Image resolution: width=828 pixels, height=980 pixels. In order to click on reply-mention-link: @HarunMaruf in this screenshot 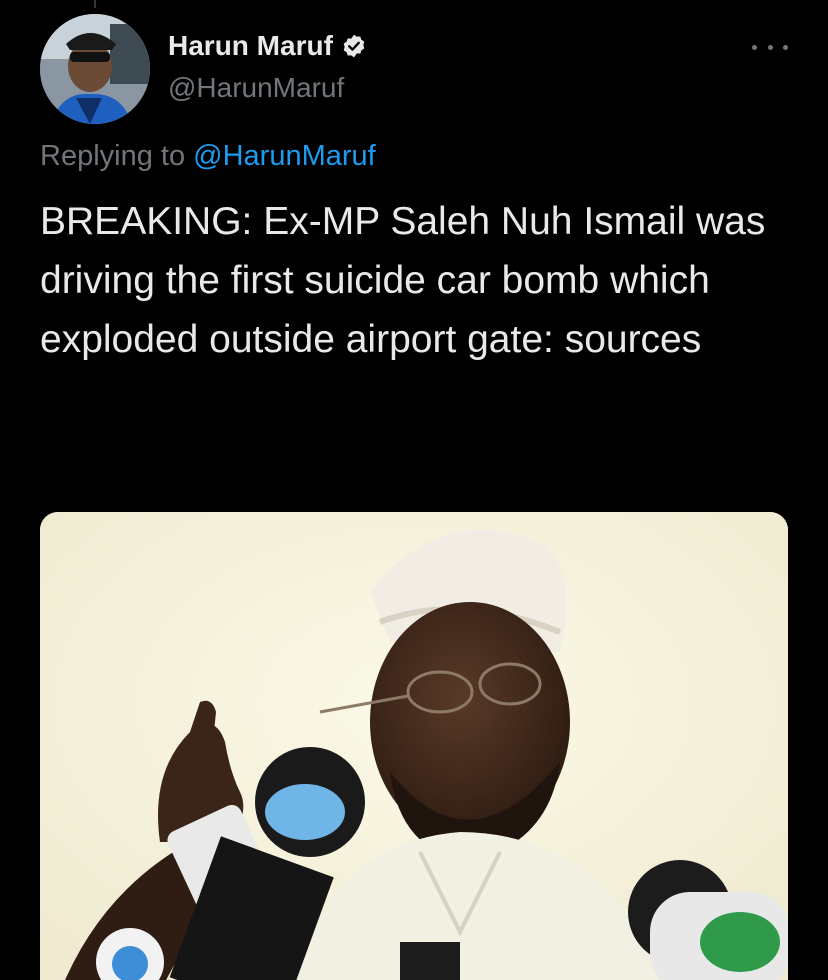, I will do `click(284, 156)`.